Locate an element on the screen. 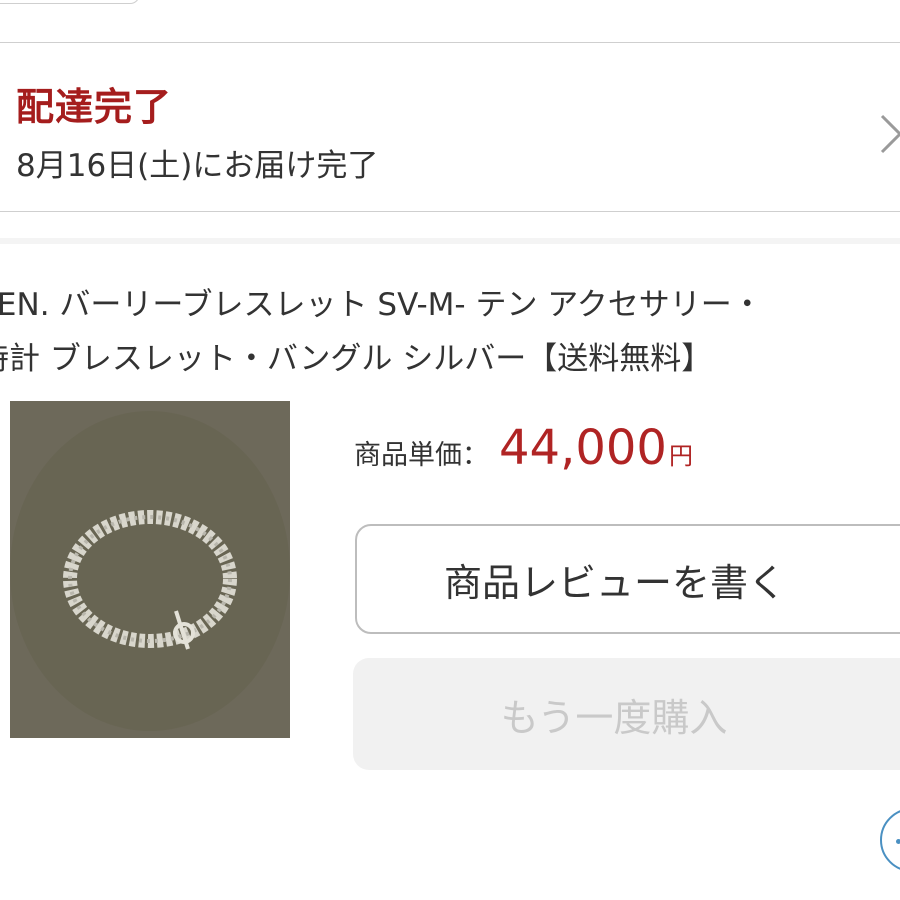 This screenshot has height=900, width=900. unit-price: 商品単価： 44,000 円 is located at coordinates (523, 448).